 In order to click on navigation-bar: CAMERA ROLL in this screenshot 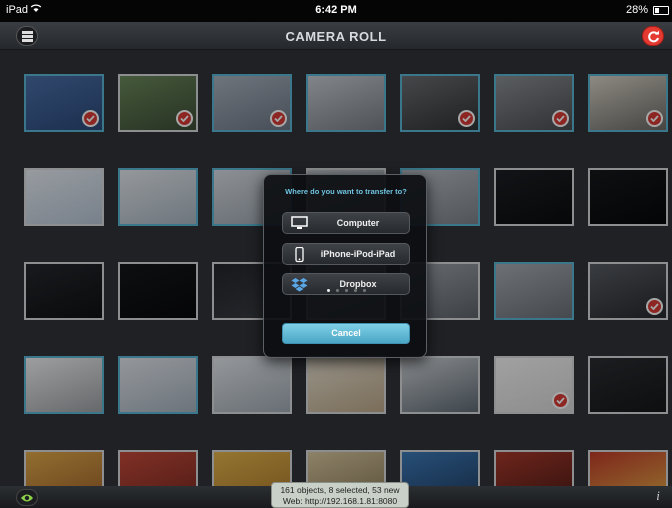, I will do `click(336, 36)`.